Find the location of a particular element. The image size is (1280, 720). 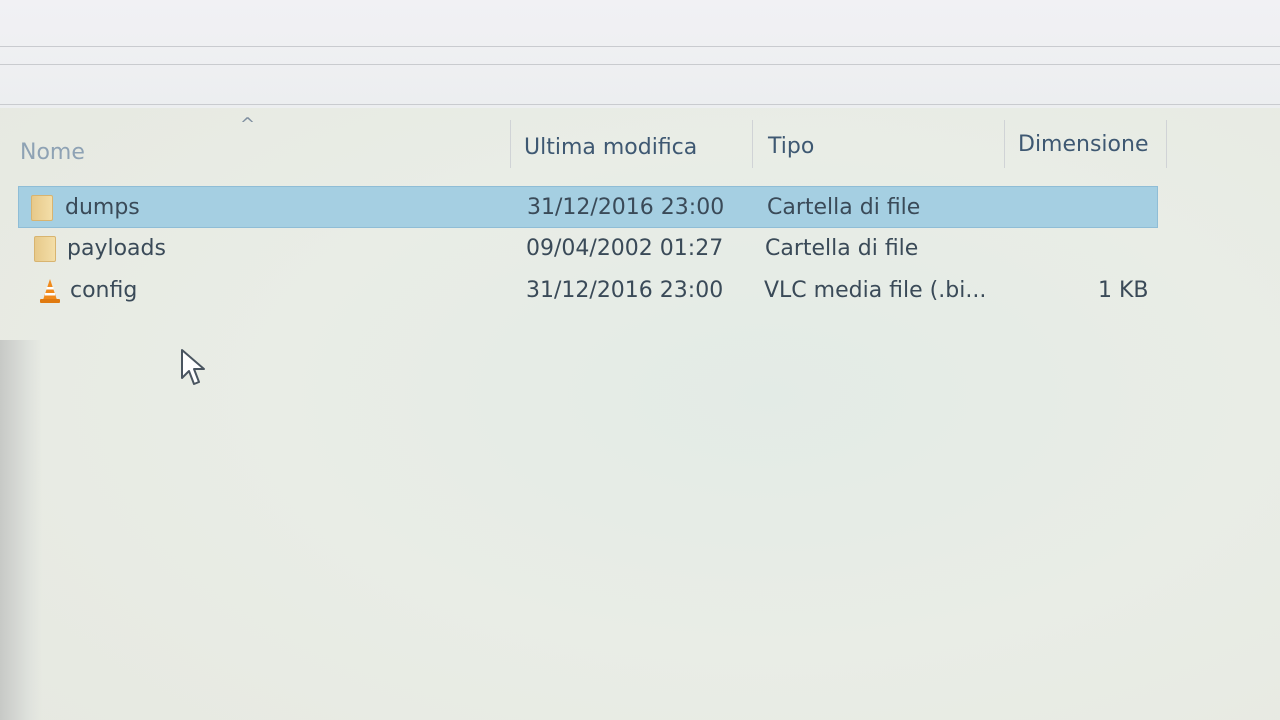

window-edge is located at coordinates (21, 530).